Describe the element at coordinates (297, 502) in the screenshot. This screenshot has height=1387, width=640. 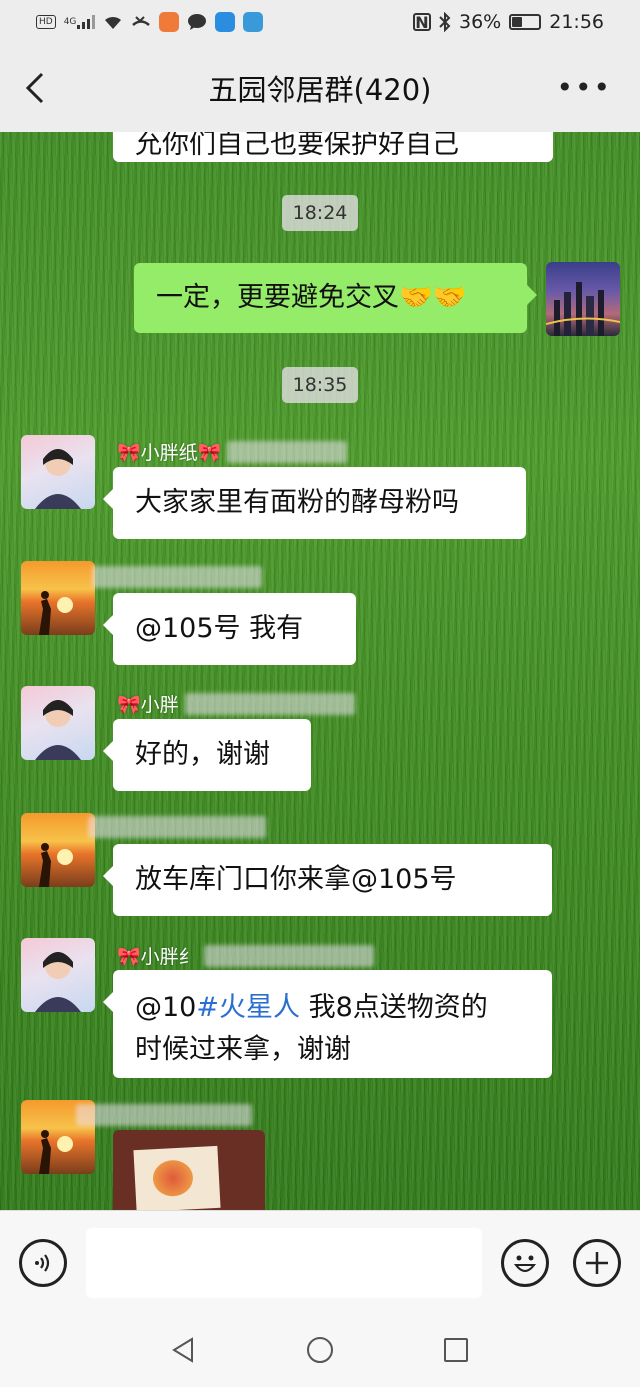
I see `message-text: 大家家里有面粉的酵母粉吗` at that location.